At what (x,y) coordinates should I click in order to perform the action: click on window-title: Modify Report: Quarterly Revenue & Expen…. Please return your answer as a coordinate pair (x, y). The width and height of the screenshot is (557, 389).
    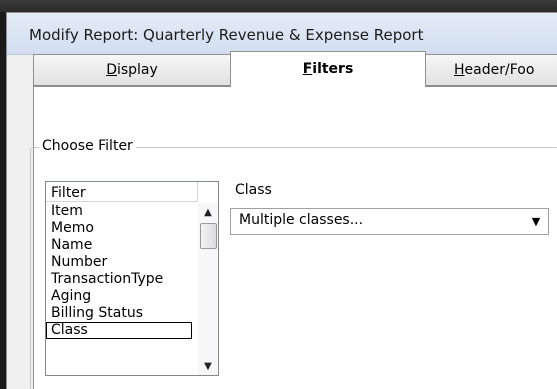
    Looking at the image, I should click on (226, 35).